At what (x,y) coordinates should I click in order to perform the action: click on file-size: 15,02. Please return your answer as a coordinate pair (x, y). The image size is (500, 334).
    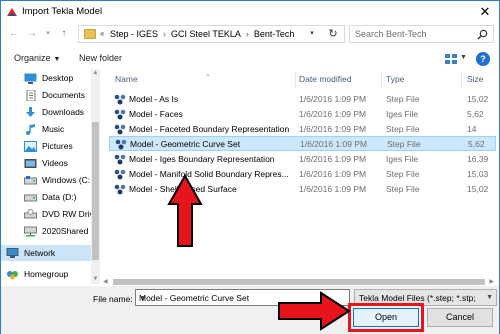
    Looking at the image, I should click on (478, 189).